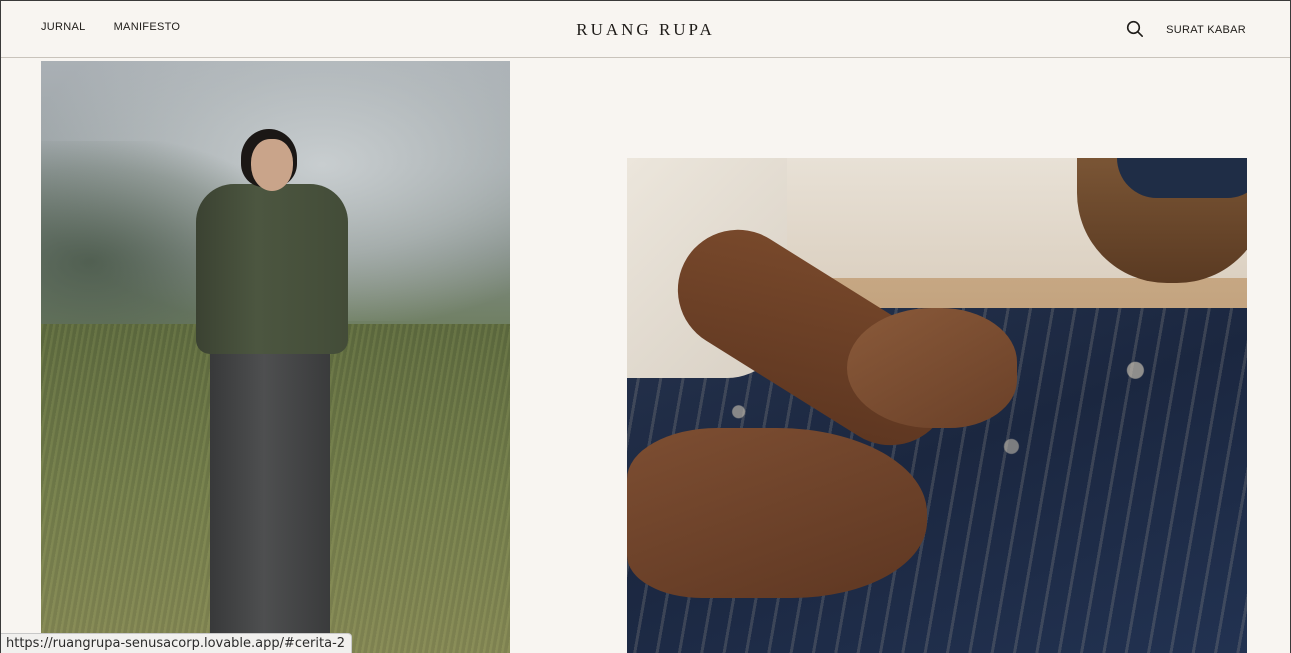  What do you see at coordinates (272, 269) in the screenshot?
I see `figure-jacket` at bounding box center [272, 269].